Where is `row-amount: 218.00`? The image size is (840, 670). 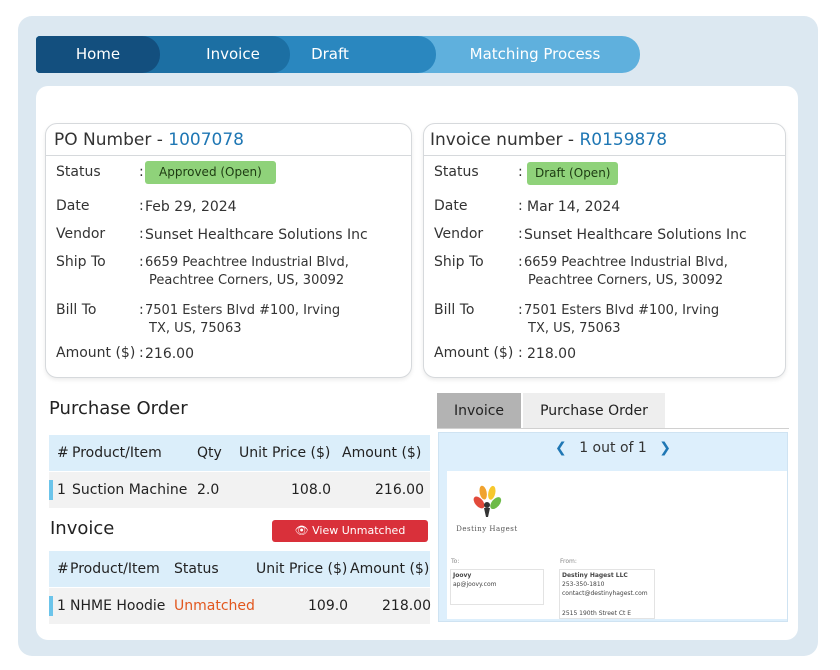
row-amount: 218.00 is located at coordinates (406, 606).